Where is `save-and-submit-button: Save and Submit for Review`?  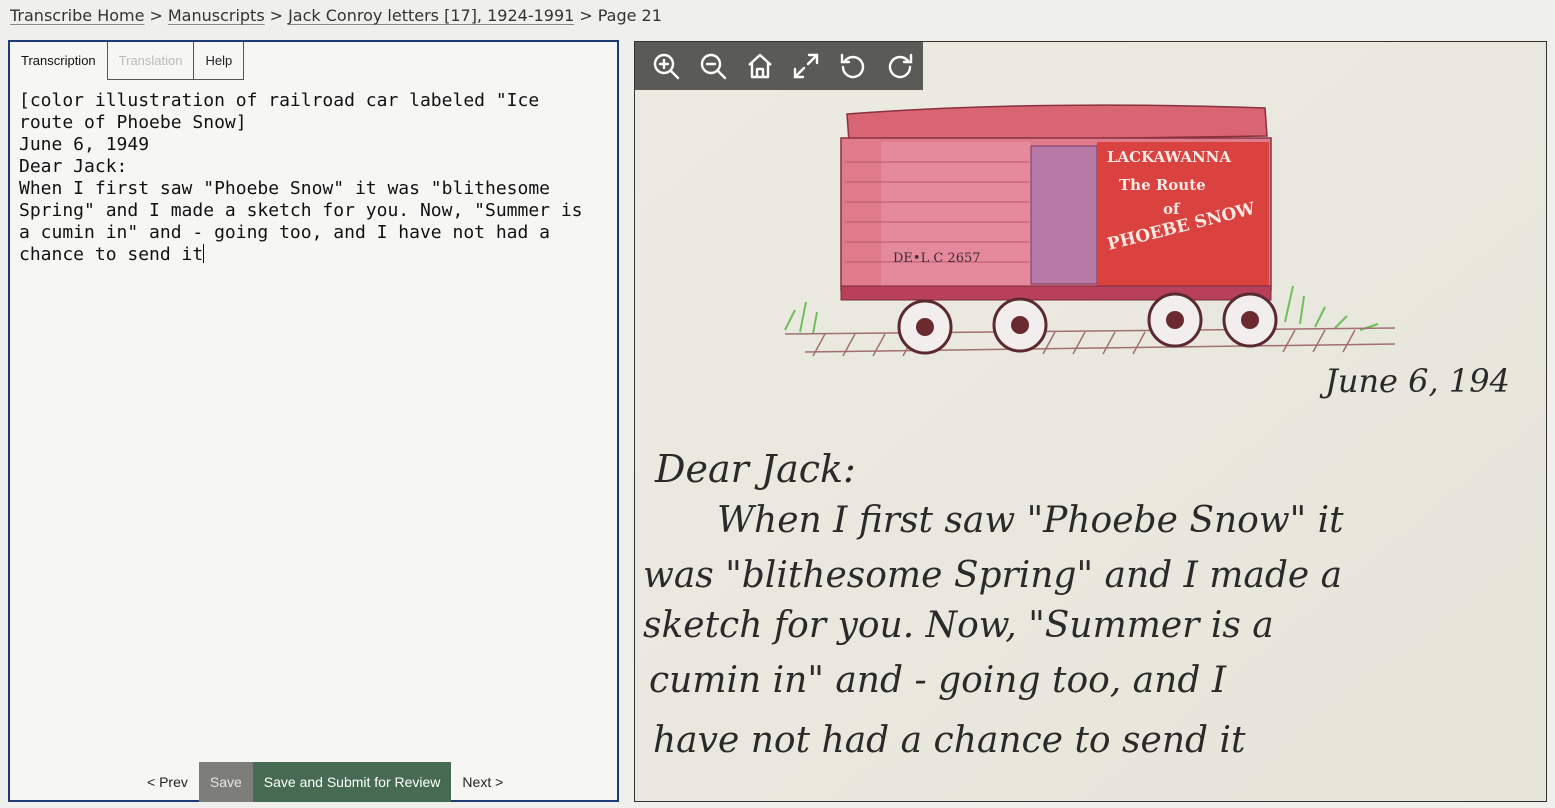
save-and-submit-button: Save and Submit for Review is located at coordinates (352, 782).